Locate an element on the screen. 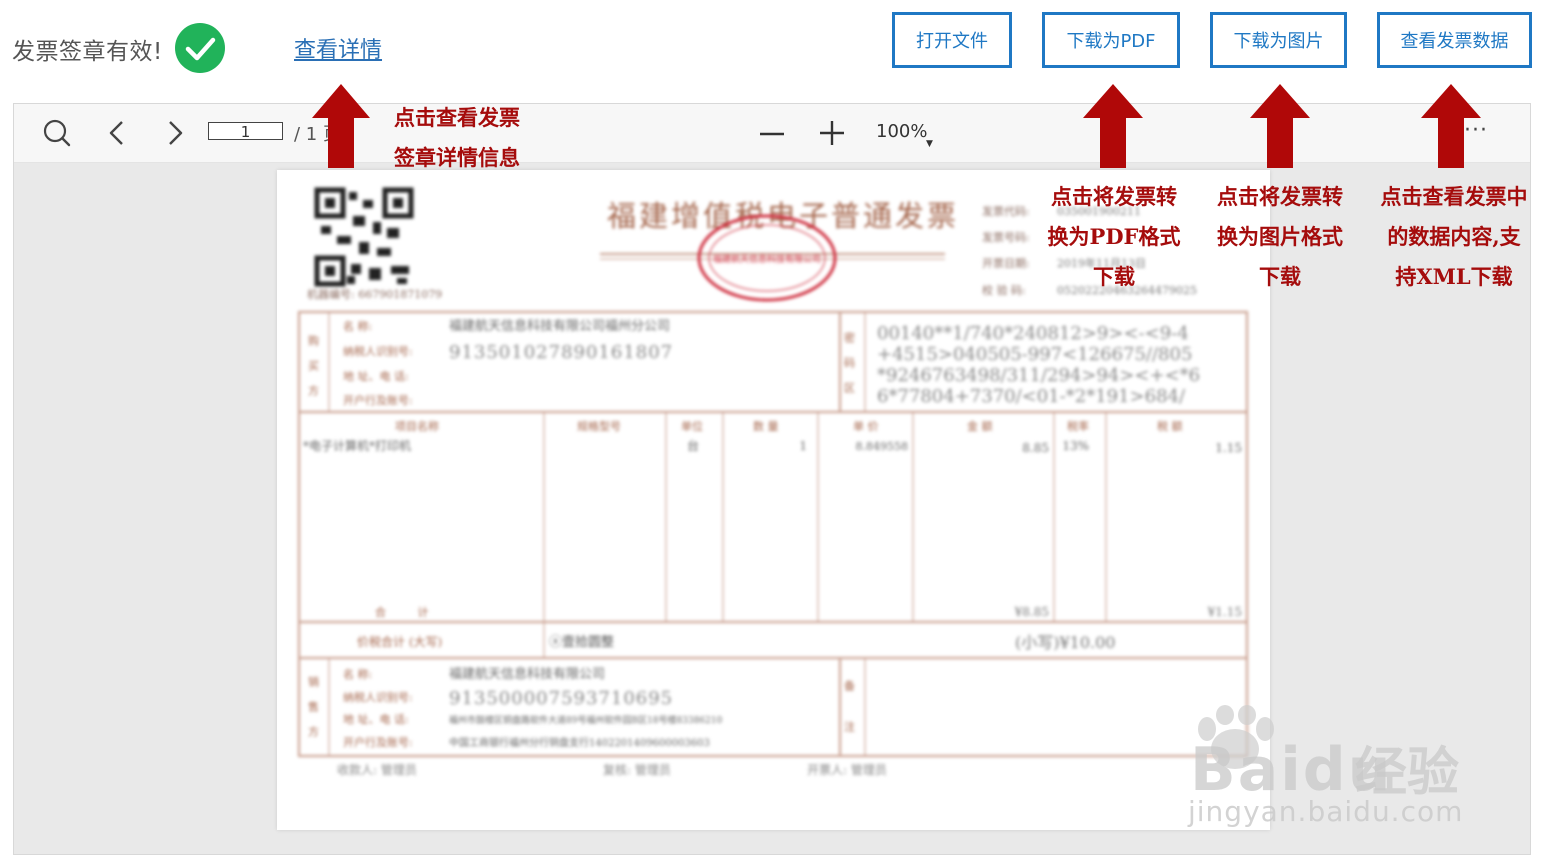 The height and width of the screenshot is (864, 1545). svg-text: 购买方 is located at coordinates (313, 372).